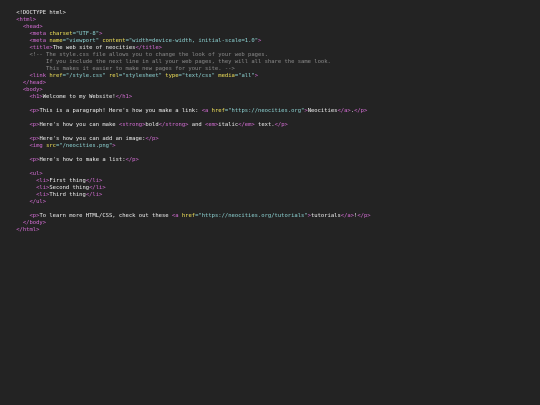  I want to click on attr-value: ="/neocities.png", so click(84, 146).